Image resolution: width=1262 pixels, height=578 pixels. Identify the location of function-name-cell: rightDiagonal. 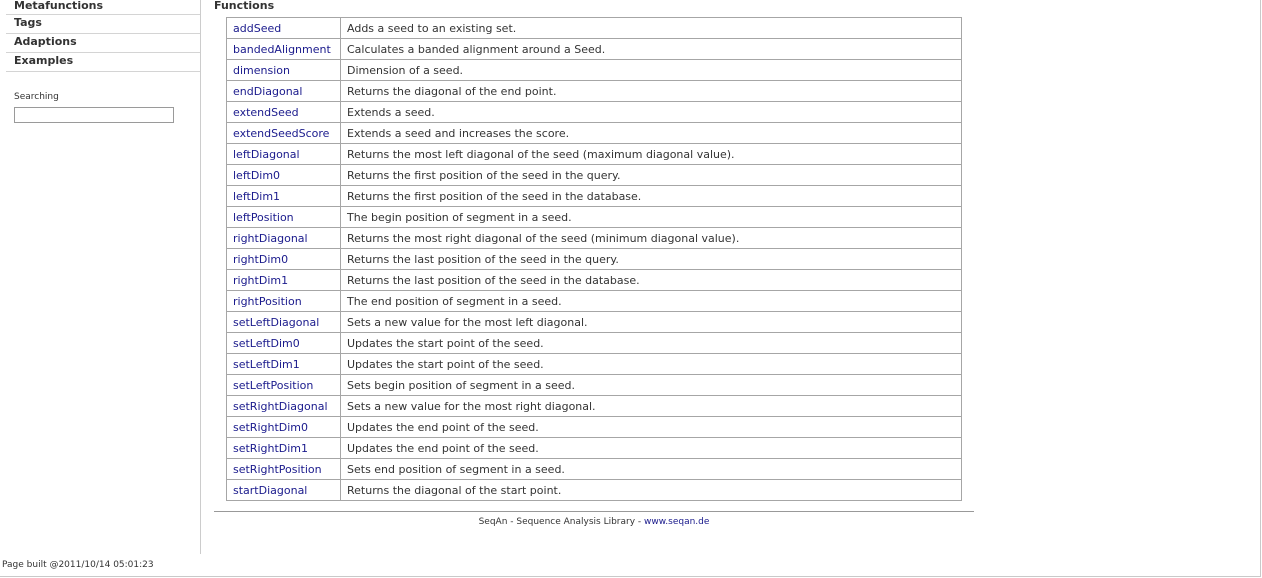
(283, 238).